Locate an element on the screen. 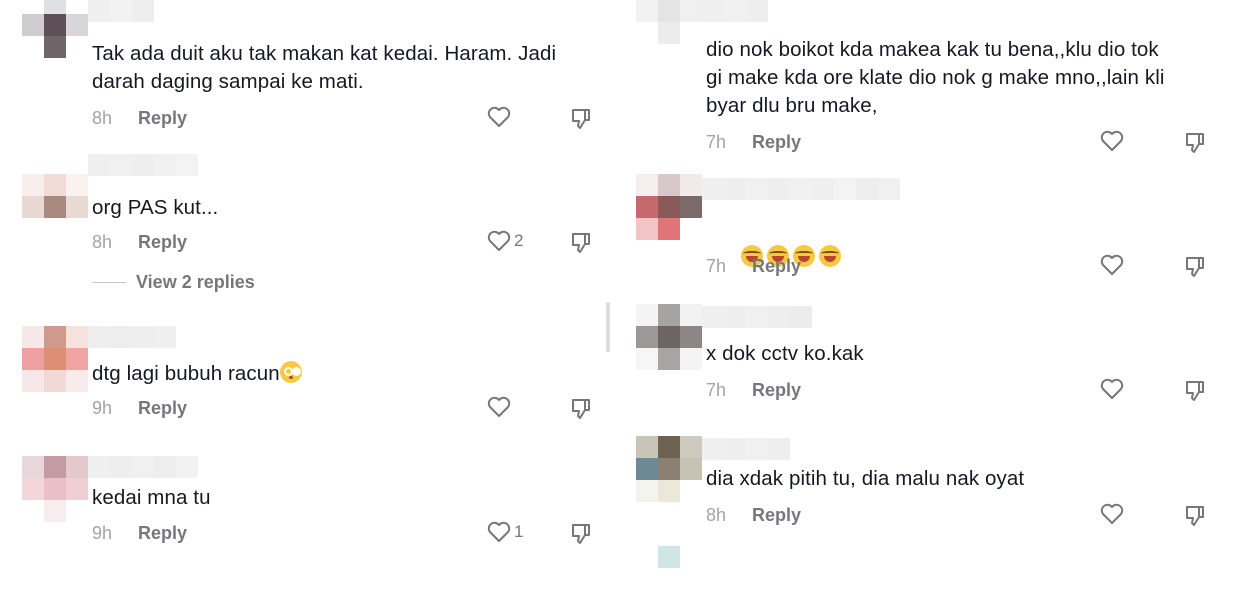  scrollbar-thumb is located at coordinates (608, 327).